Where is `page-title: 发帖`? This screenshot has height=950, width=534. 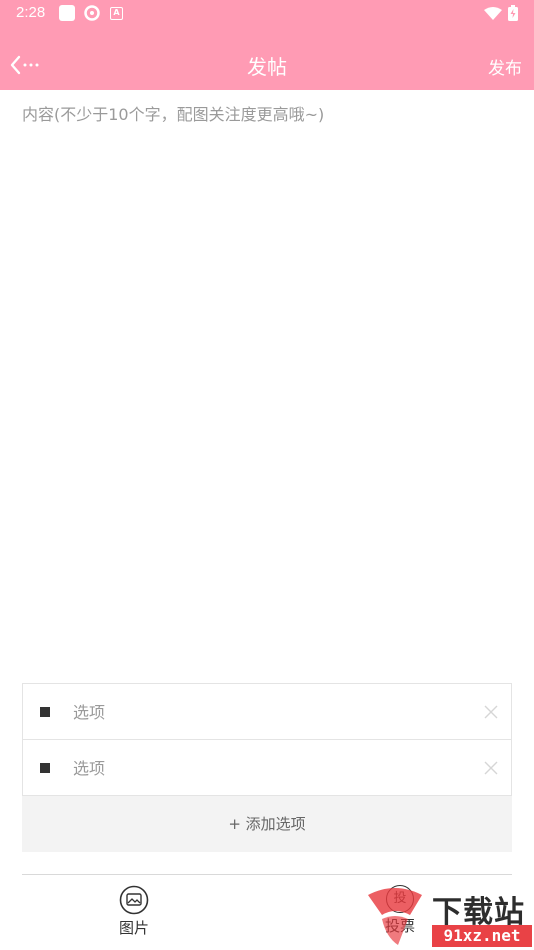 page-title: 发帖 is located at coordinates (267, 67).